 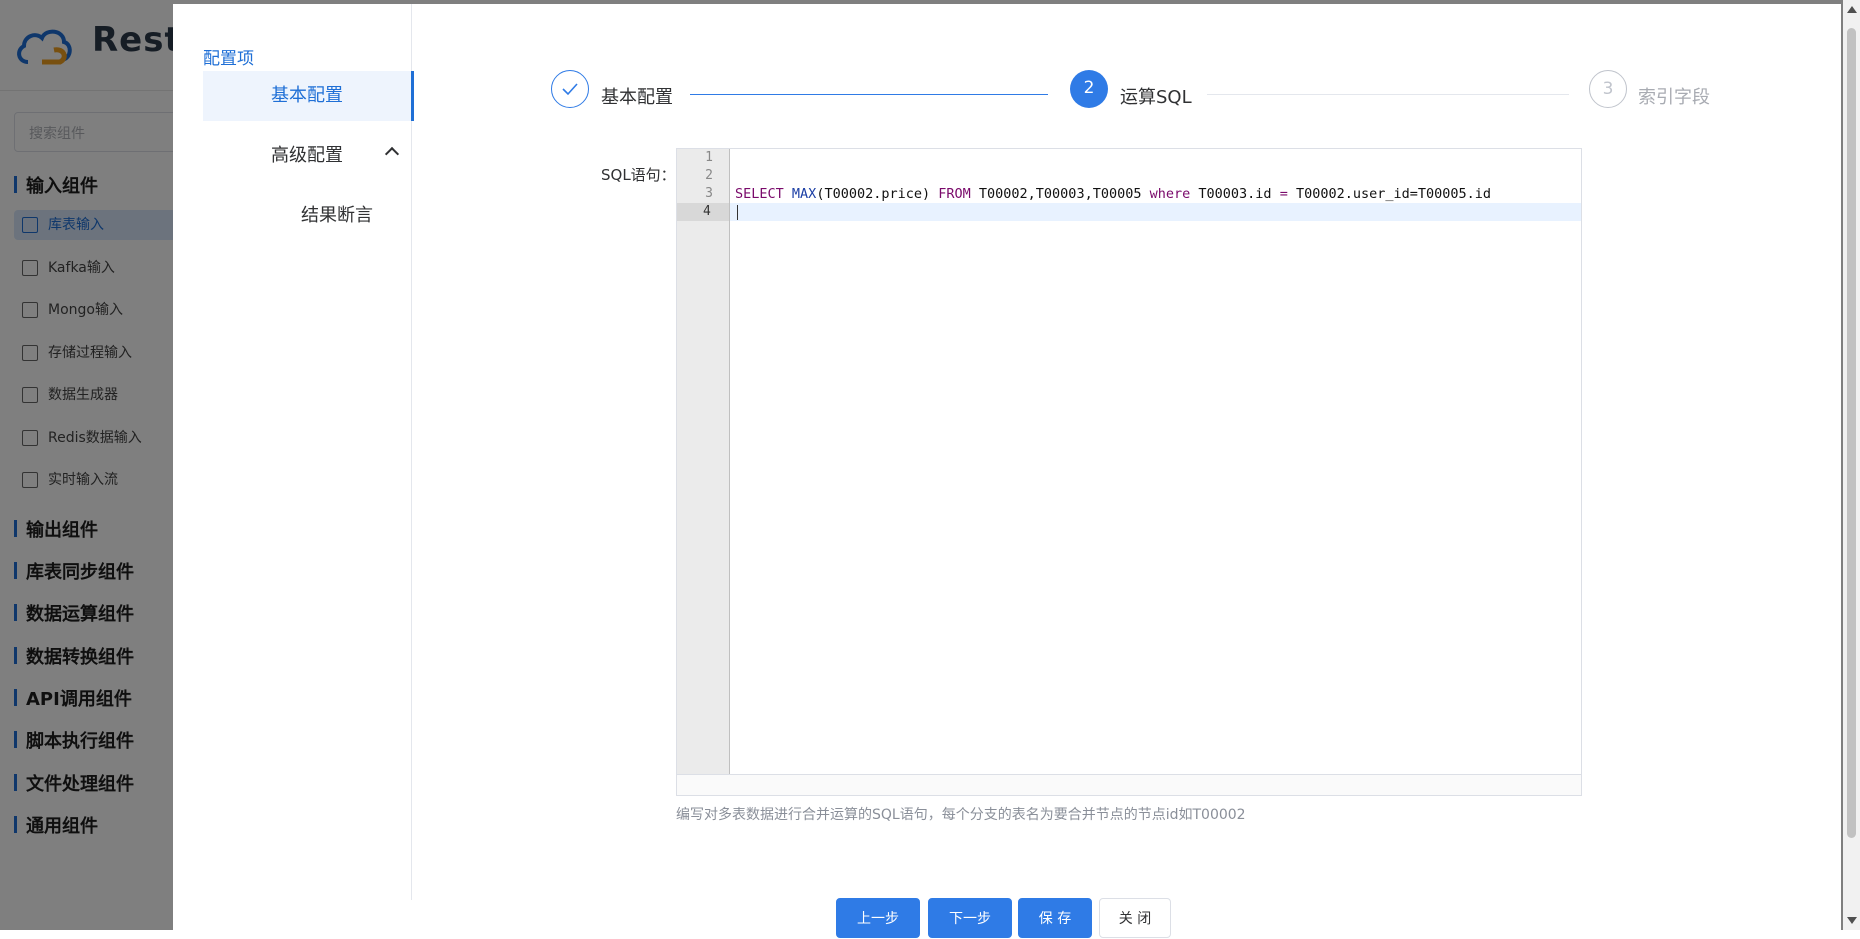 I want to click on text-cursor, so click(x=737, y=212).